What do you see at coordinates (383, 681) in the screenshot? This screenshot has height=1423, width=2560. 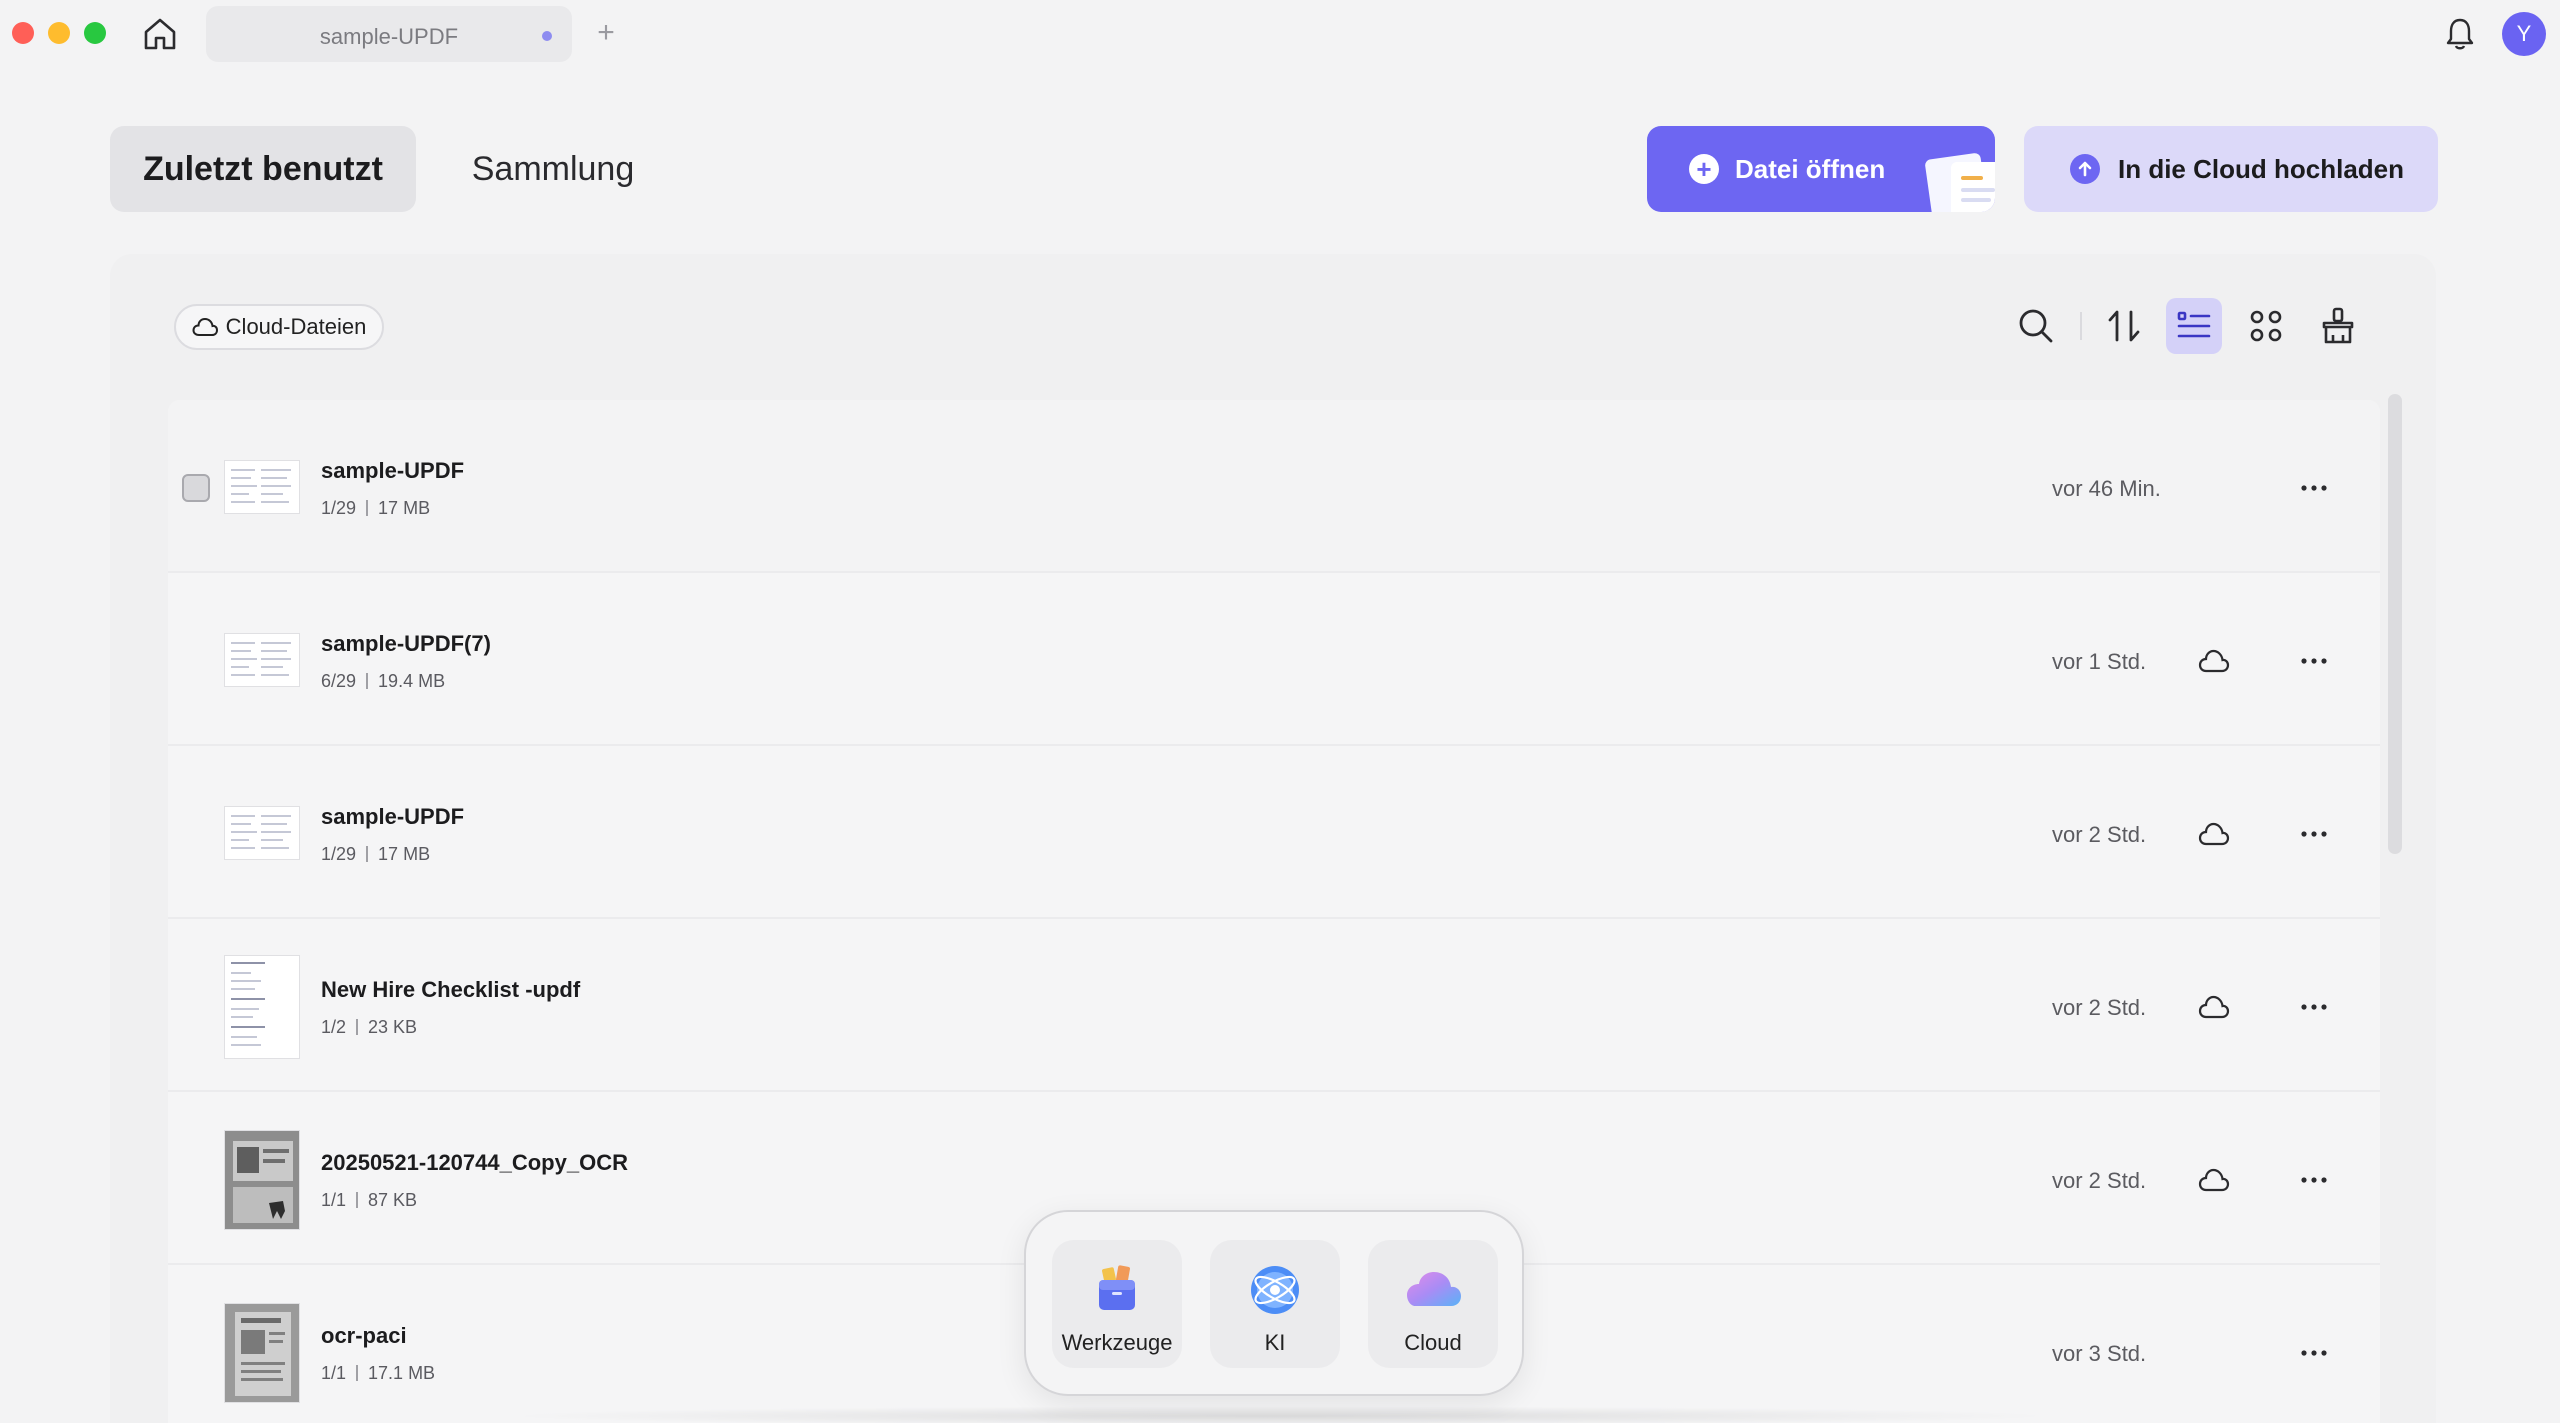 I see `file-meta: 6/29 19.4 MB` at bounding box center [383, 681].